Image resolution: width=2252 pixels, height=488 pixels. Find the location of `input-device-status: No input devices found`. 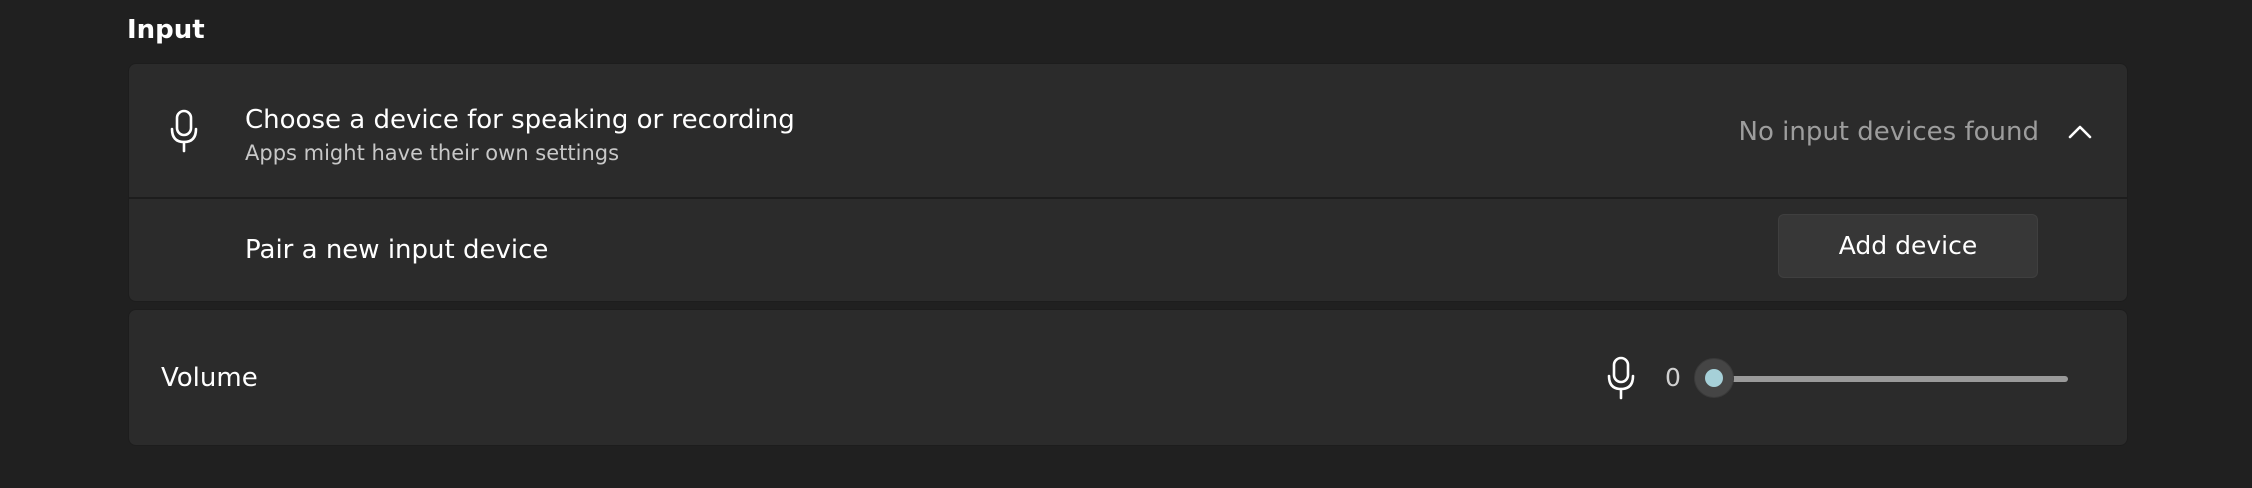

input-device-status: No input devices found is located at coordinates (1889, 132).